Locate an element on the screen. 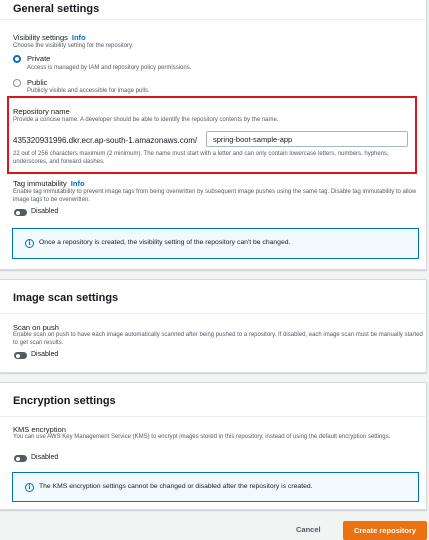  scan-on-push-state: Disabled is located at coordinates (45, 354).